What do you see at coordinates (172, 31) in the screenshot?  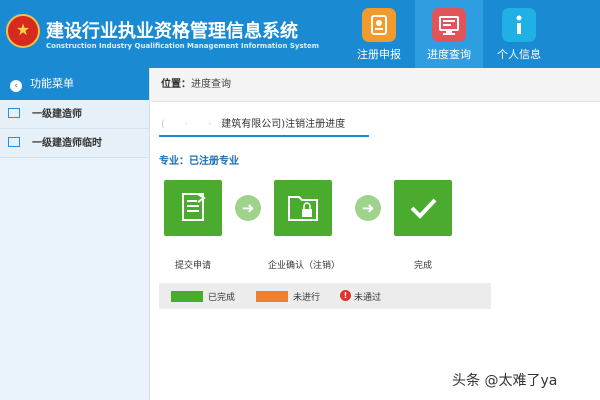 I see `system-title: 建设行业执业资格管理信息系统` at bounding box center [172, 31].